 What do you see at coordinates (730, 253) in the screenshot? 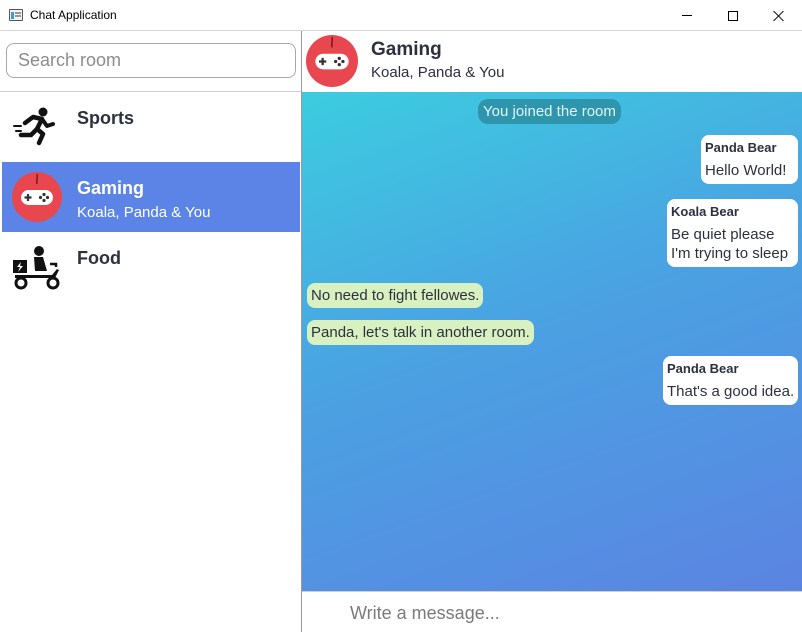
I see `message-text: I'm trying to sleep` at bounding box center [730, 253].